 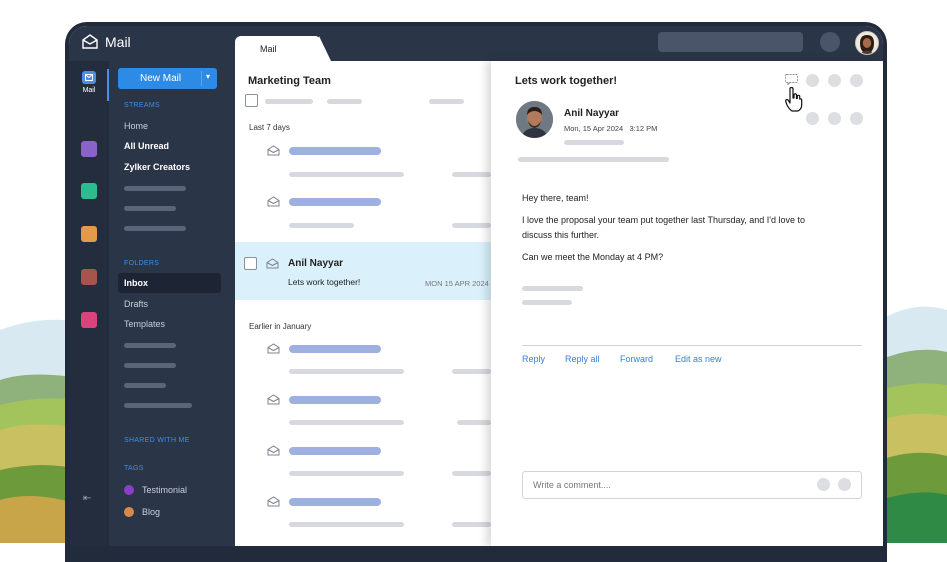 I want to click on mail-icon, so click(x=89, y=77).